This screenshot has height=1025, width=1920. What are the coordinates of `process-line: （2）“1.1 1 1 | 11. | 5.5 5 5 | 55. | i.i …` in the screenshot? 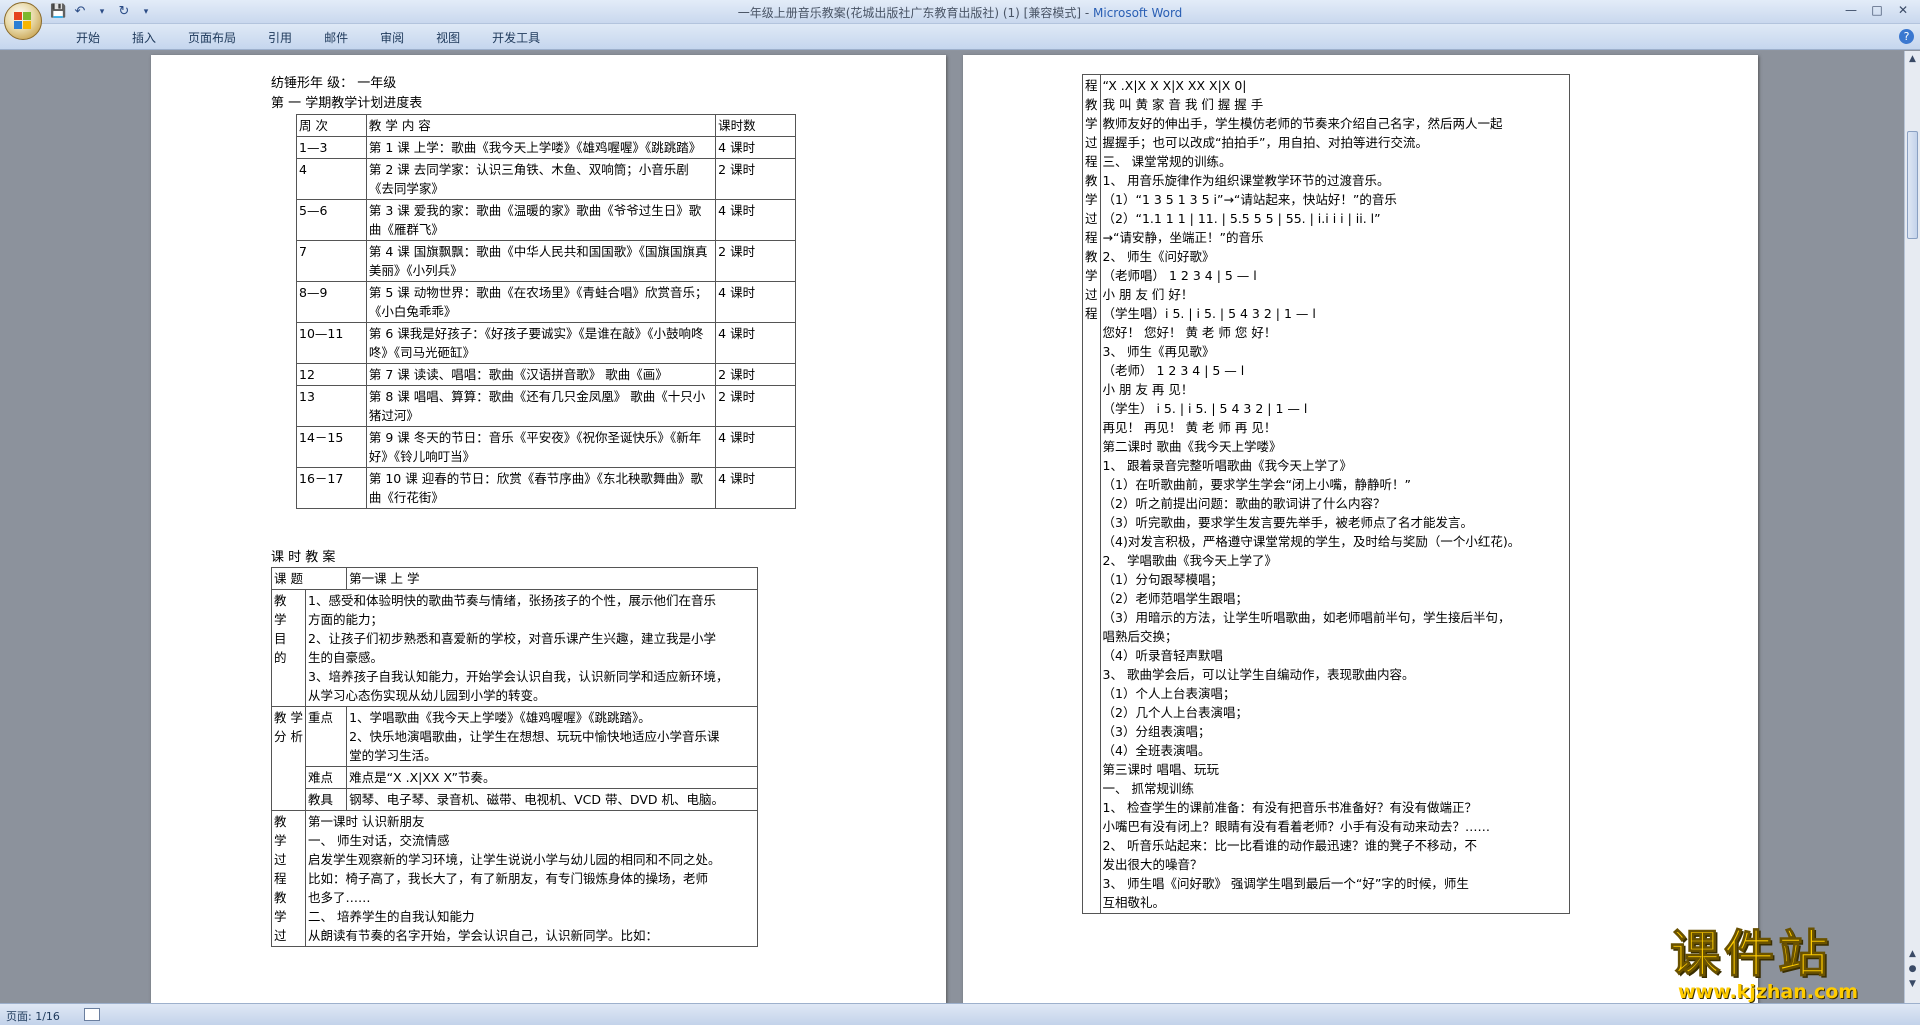 It's located at (1241, 218).